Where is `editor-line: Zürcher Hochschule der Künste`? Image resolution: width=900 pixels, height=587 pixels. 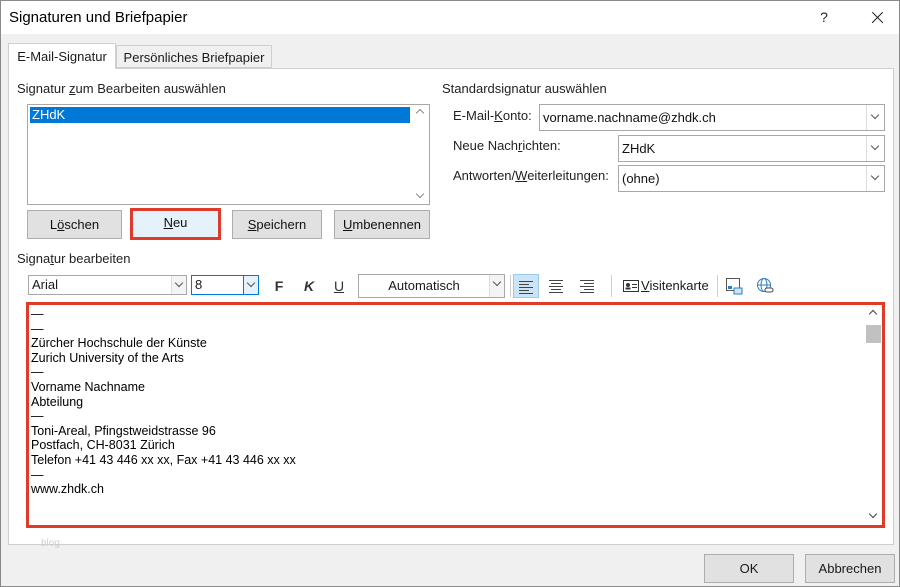
editor-line: Zürcher Hochschule der Künste is located at coordinates (119, 343).